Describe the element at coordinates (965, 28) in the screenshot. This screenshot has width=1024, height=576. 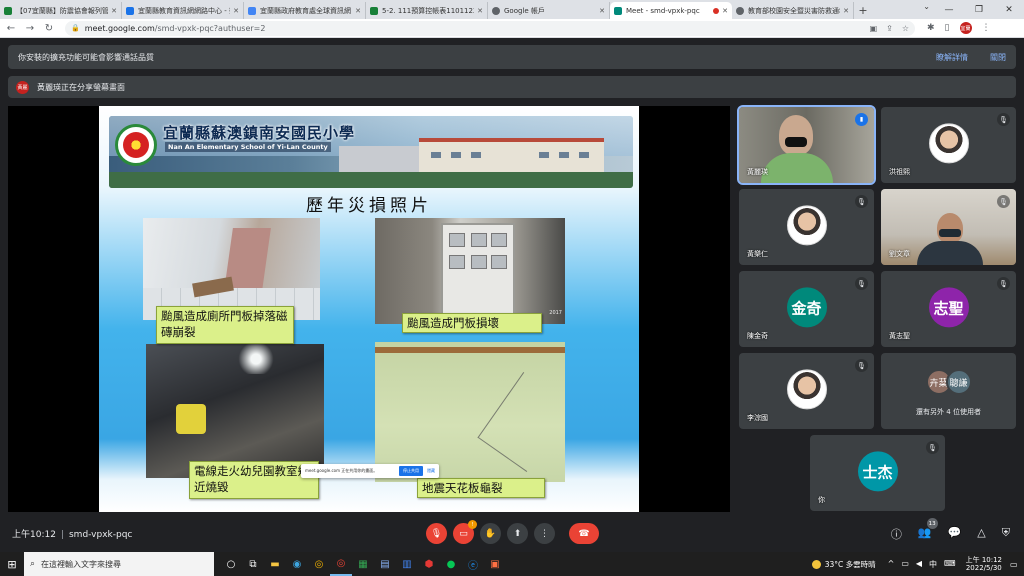
I see `profile-avatar: 宜蘭` at that location.